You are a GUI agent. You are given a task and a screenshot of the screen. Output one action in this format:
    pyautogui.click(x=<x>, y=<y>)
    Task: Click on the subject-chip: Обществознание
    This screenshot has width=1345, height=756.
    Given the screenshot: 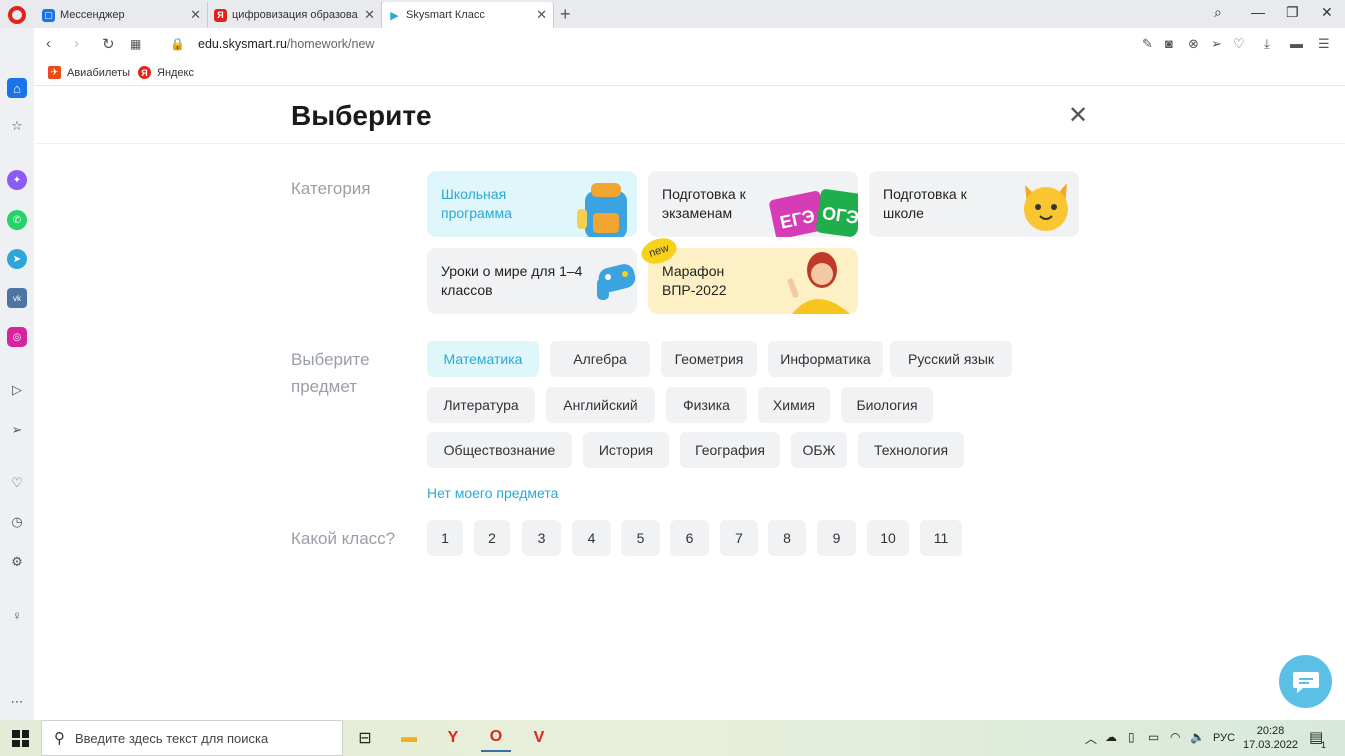 What is the action you would take?
    pyautogui.click(x=499, y=450)
    